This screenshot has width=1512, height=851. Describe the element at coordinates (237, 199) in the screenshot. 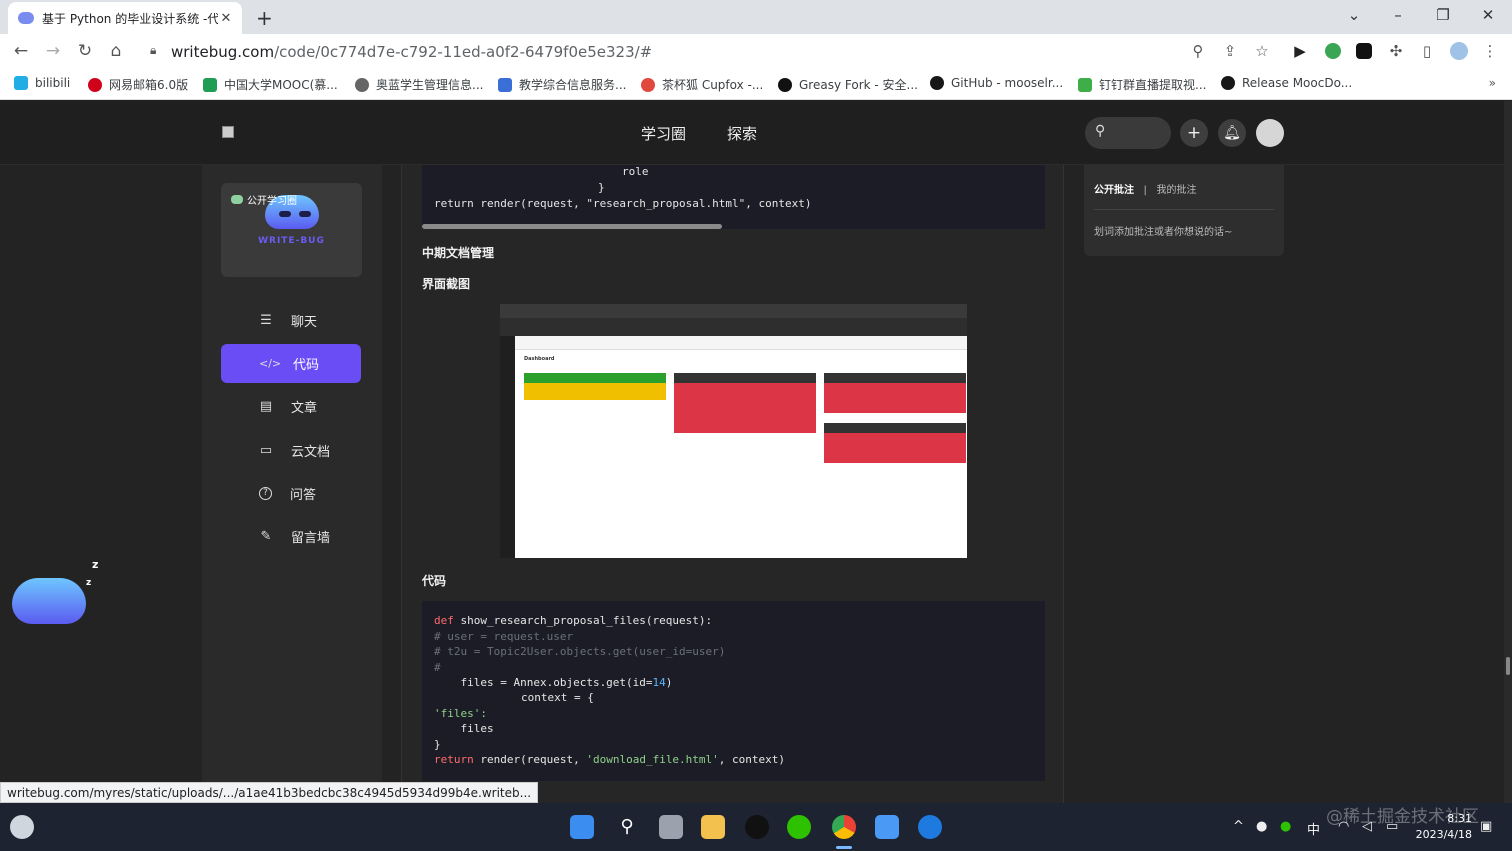

I see `tag-icon` at that location.